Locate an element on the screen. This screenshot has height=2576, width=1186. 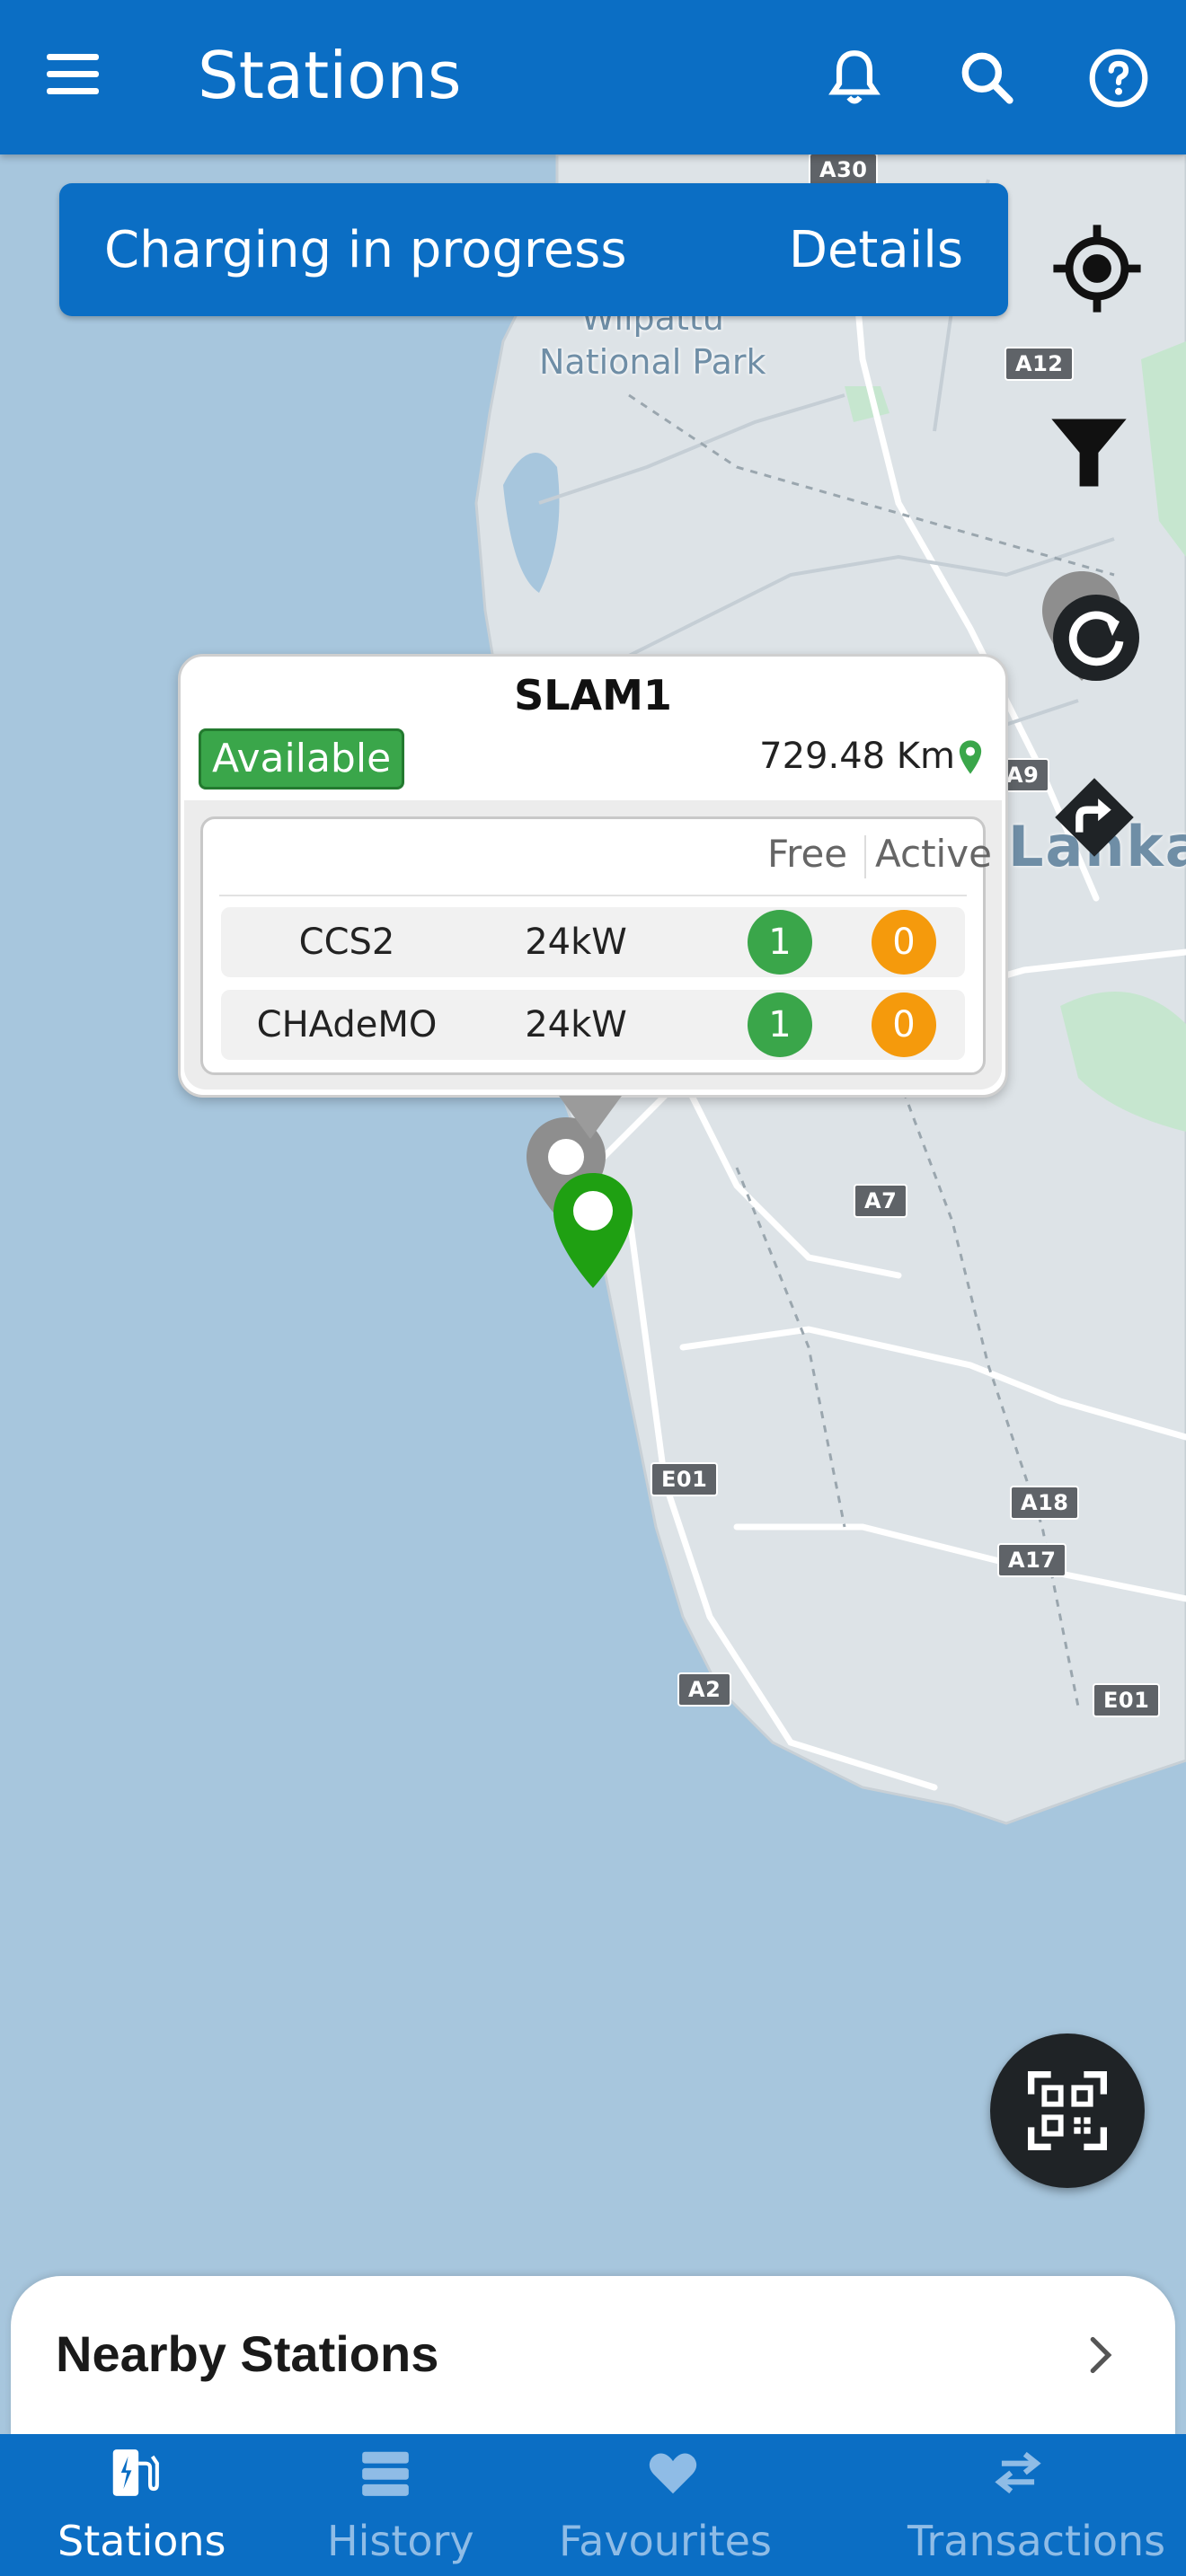
help-icon is located at coordinates (1118, 78).